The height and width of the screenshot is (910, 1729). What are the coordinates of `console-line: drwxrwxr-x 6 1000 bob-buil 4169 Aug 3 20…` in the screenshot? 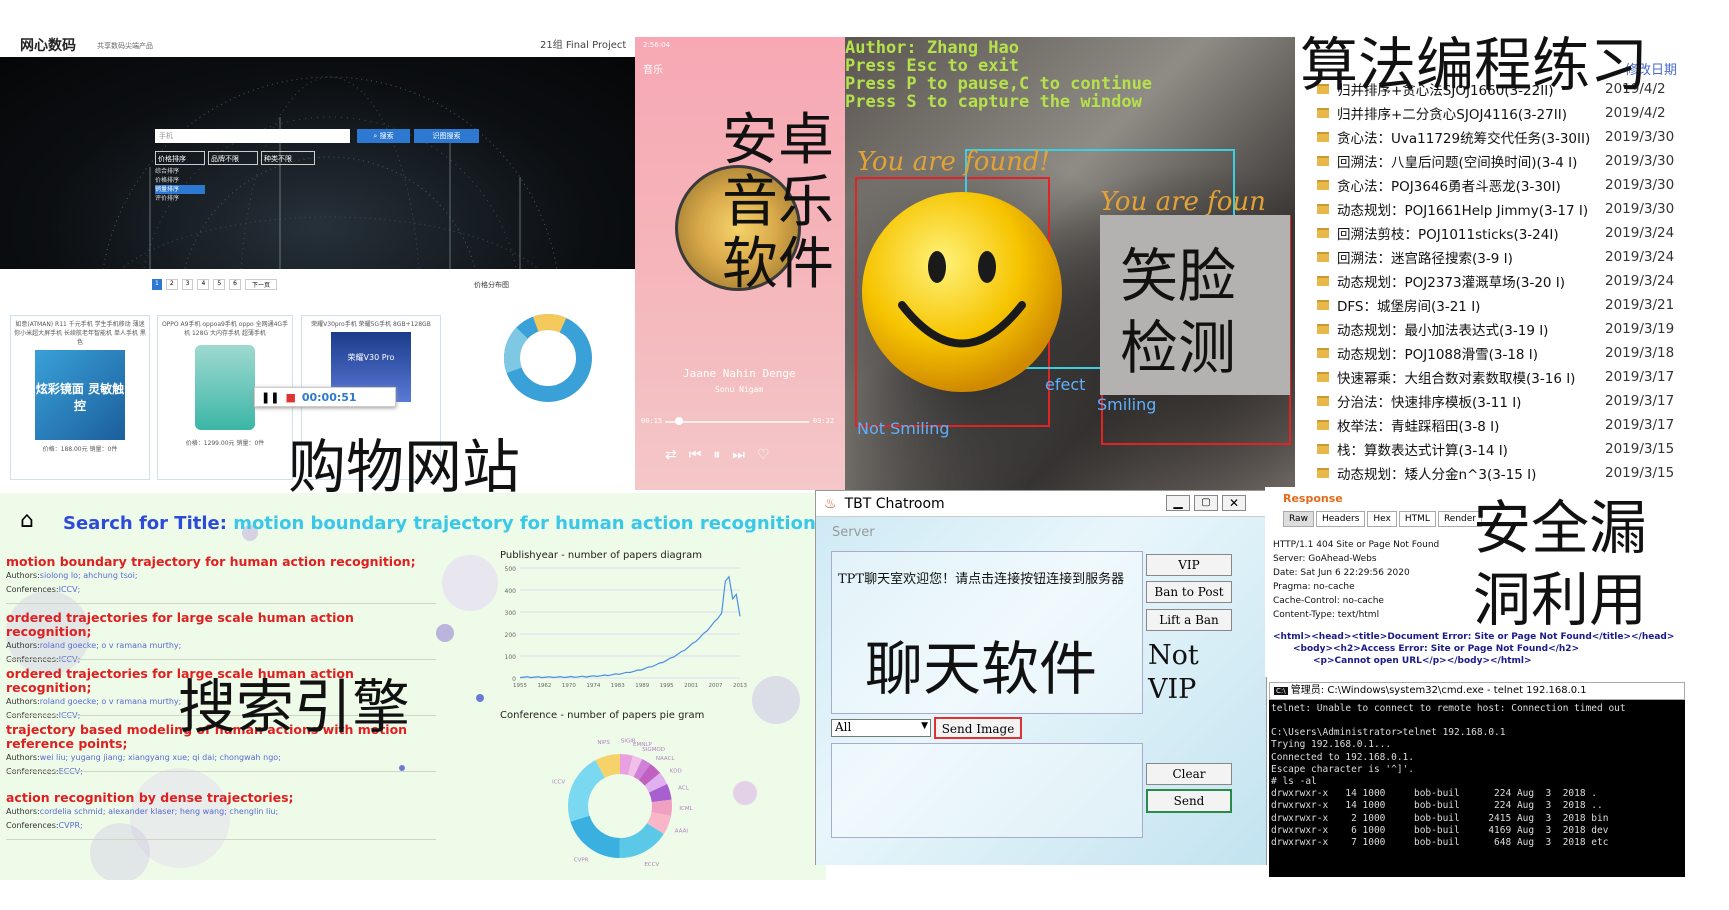 It's located at (1440, 830).